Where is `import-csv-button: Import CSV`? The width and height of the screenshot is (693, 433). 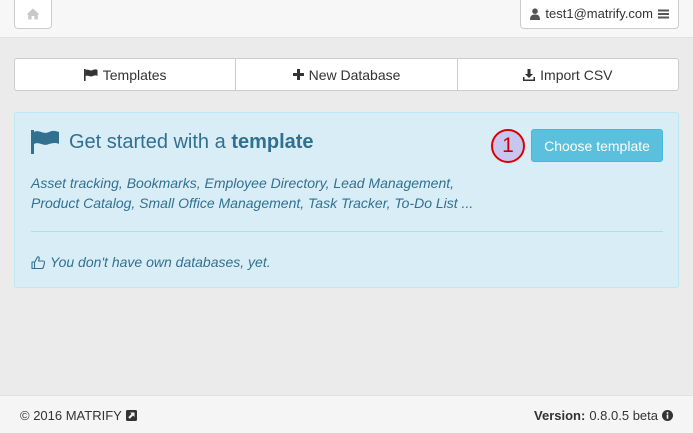
import-csv-button: Import CSV is located at coordinates (567, 74).